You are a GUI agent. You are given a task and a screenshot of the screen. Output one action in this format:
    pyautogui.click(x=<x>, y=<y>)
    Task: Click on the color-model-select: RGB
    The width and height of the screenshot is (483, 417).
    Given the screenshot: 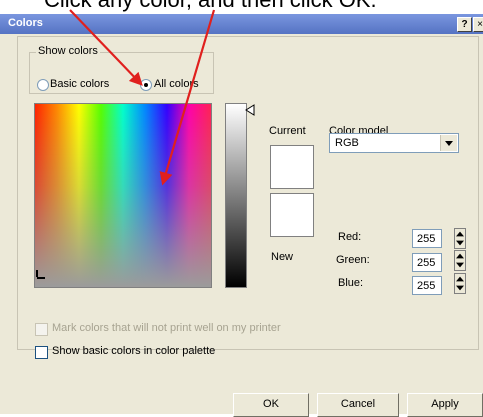 What is the action you would take?
    pyautogui.click(x=394, y=143)
    